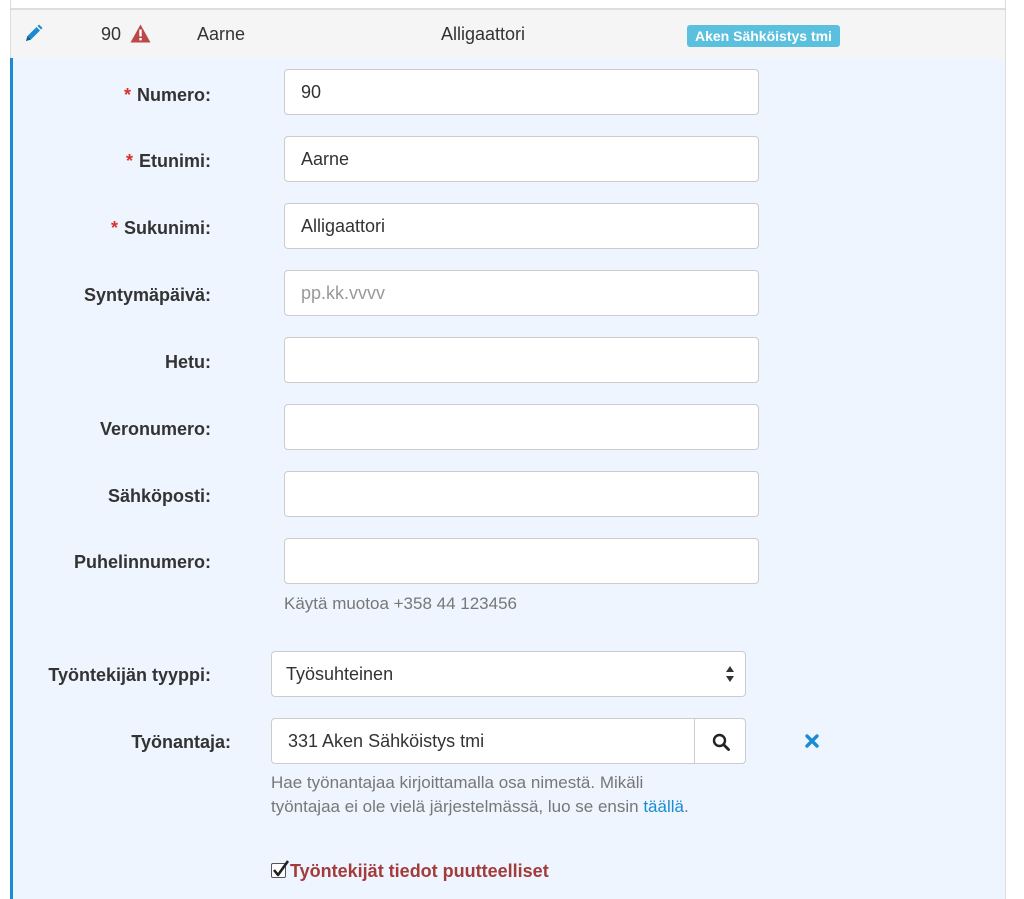  Describe the element at coordinates (111, 34) in the screenshot. I see `summary-number: 90` at that location.